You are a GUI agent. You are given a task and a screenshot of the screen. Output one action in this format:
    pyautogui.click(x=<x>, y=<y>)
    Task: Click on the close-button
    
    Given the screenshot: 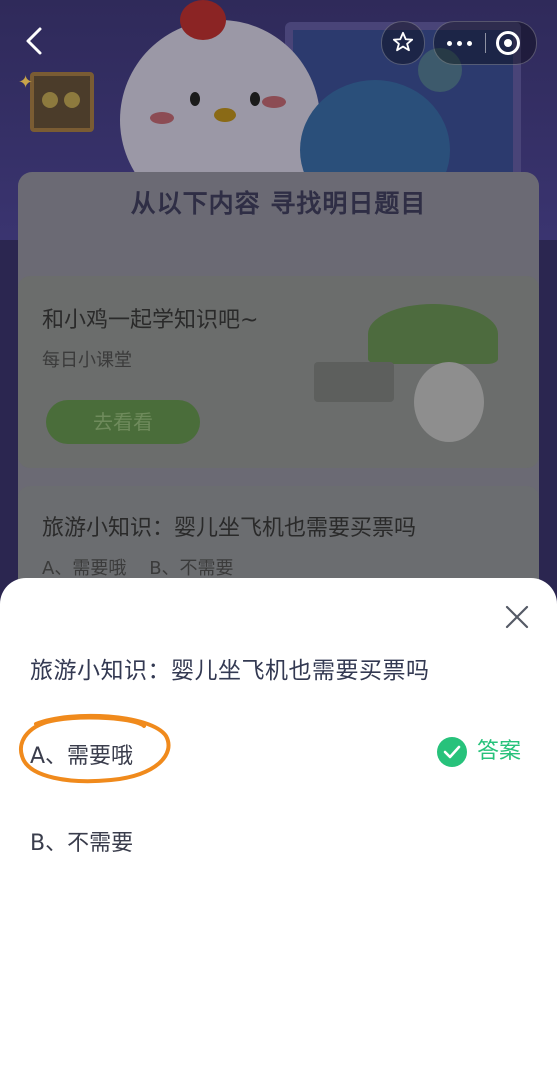 What is the action you would take?
    pyautogui.click(x=517, y=617)
    